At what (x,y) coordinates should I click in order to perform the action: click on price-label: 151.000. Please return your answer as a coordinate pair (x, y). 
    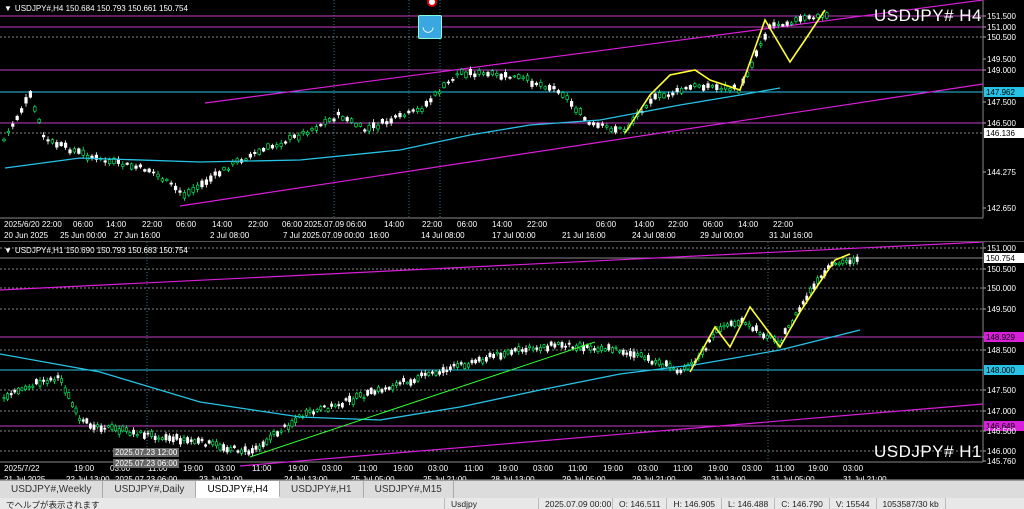
    Looking at the image, I should click on (1001, 248).